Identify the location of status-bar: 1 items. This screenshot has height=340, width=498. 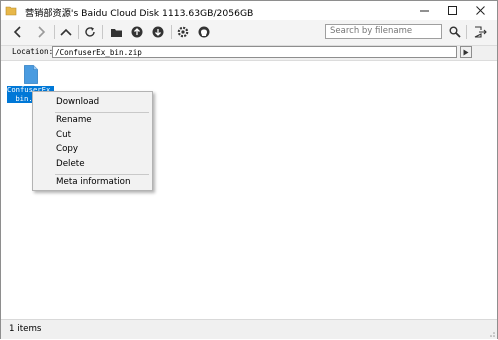
(249, 329).